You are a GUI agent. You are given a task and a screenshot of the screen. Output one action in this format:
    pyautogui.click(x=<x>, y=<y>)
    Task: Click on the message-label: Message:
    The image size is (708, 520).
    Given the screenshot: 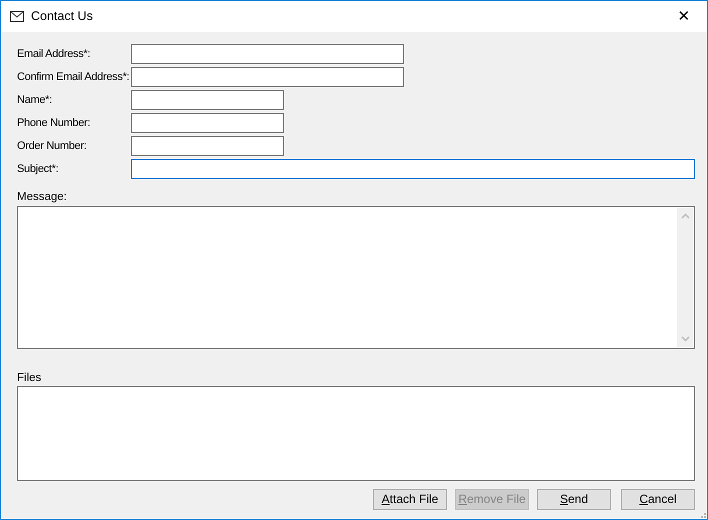 What is the action you would take?
    pyautogui.click(x=42, y=196)
    